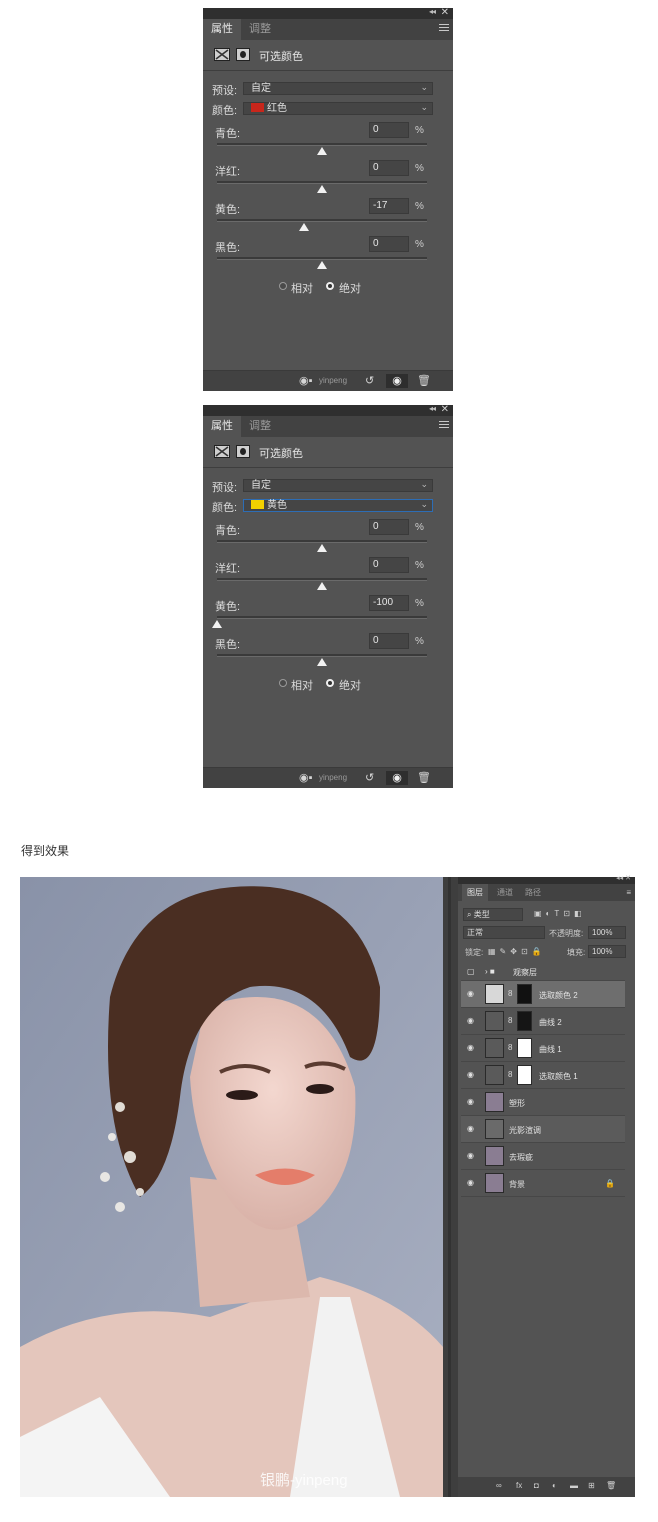 Image resolution: width=658 pixels, height=1522 pixels. What do you see at coordinates (499, 1485) in the screenshot?
I see `link-layers-icon: ∞` at bounding box center [499, 1485].